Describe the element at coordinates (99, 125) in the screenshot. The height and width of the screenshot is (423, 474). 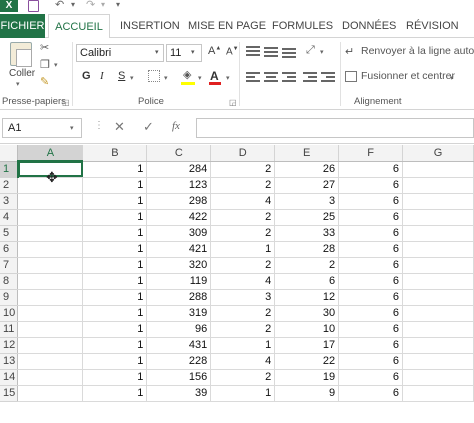
I see `formula-bar-grip-icon: ⋮` at that location.